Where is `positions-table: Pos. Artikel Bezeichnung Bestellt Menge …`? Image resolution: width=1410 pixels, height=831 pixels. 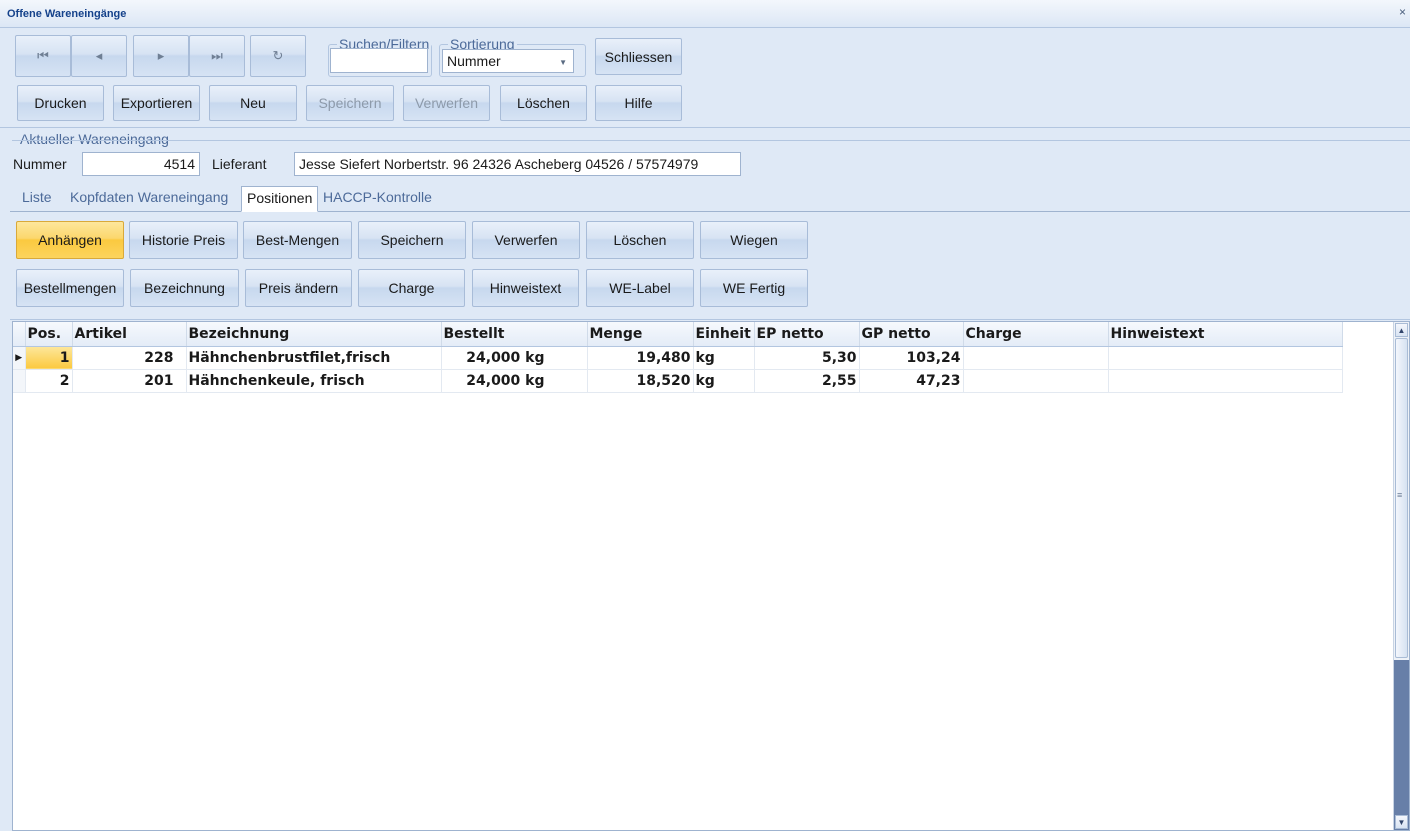 positions-table: Pos. Artikel Bezeichnung Bestellt Menge … is located at coordinates (678, 357).